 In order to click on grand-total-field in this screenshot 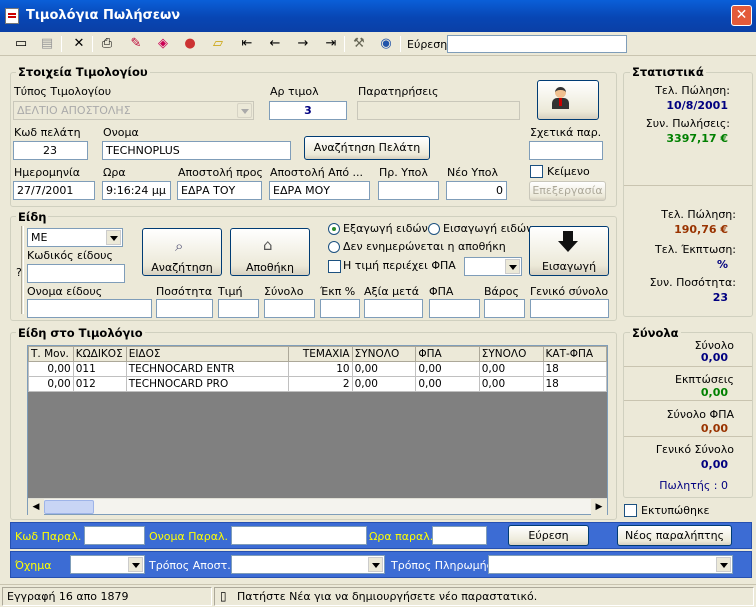, I will do `click(569, 308)`.